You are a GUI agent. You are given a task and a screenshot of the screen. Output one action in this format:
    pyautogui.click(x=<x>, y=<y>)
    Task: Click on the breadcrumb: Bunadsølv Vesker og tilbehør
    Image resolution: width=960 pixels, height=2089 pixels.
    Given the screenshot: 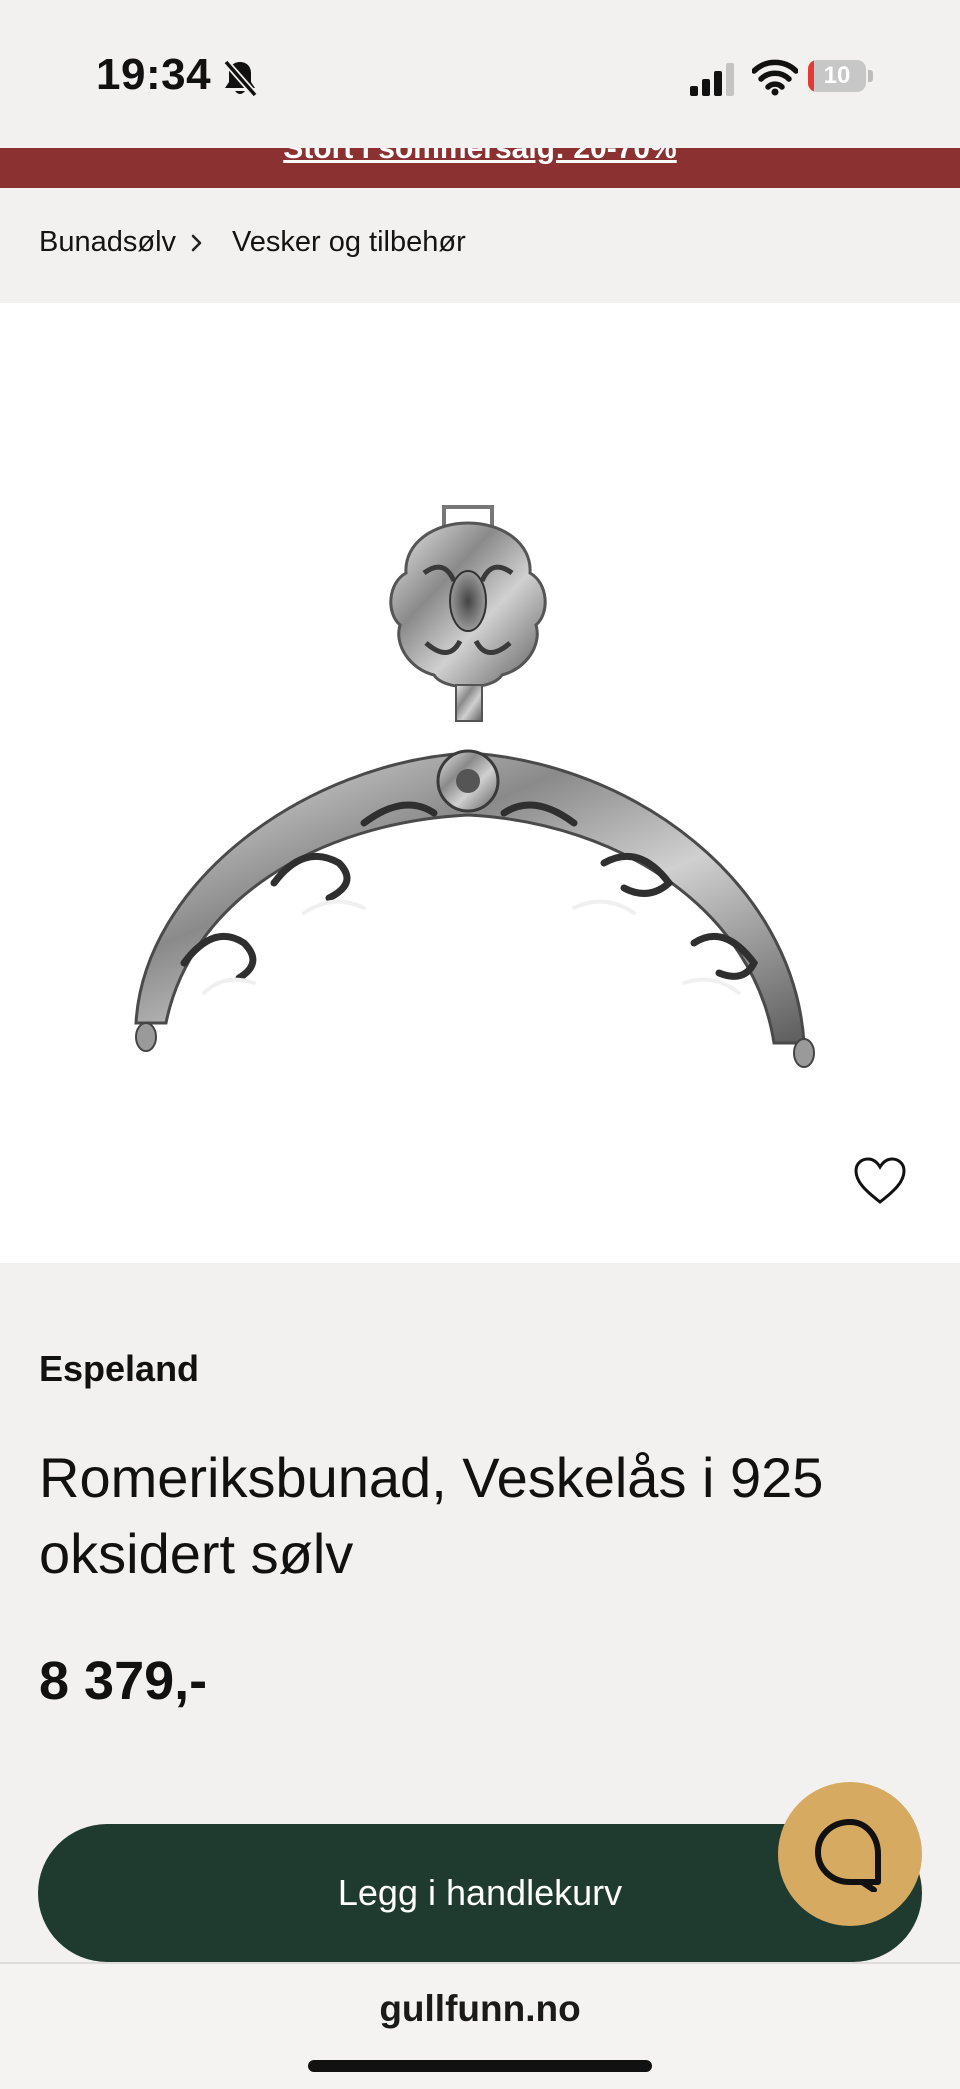 What is the action you would take?
    pyautogui.click(x=480, y=245)
    